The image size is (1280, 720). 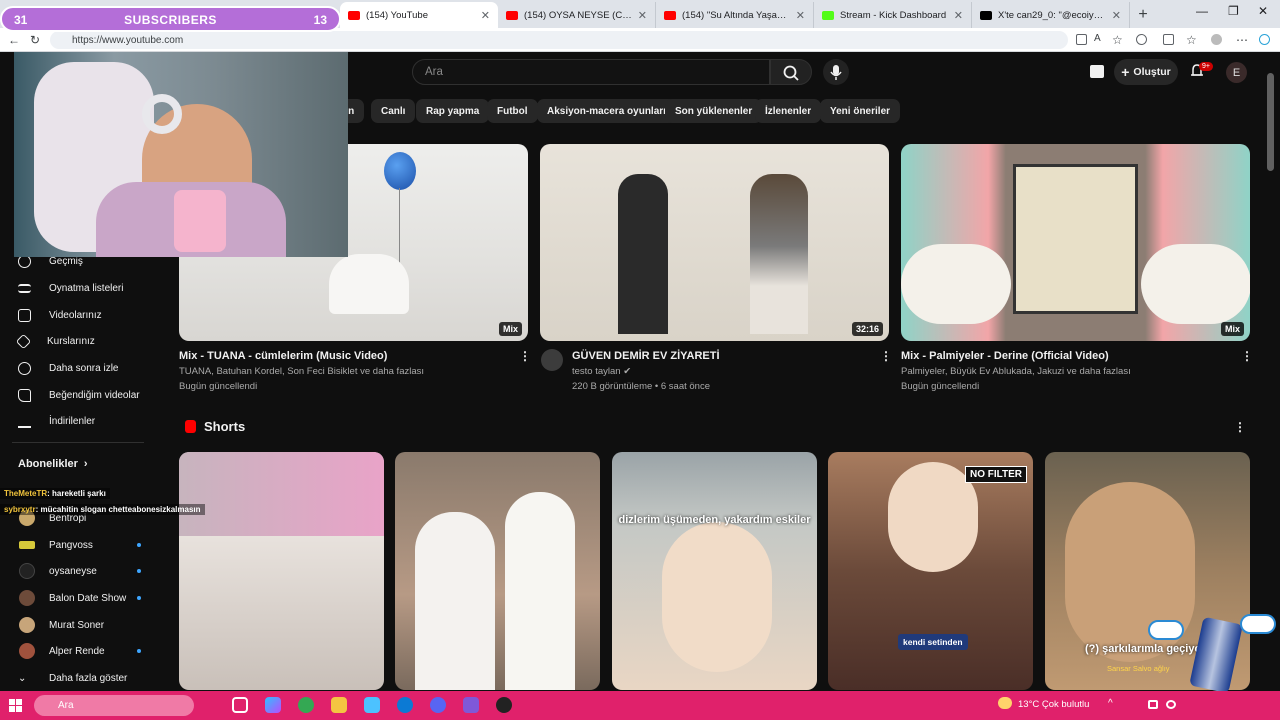 I want to click on tab-kick-dashboard: Stream - Kick Dashboard ✕, so click(x=893, y=15).